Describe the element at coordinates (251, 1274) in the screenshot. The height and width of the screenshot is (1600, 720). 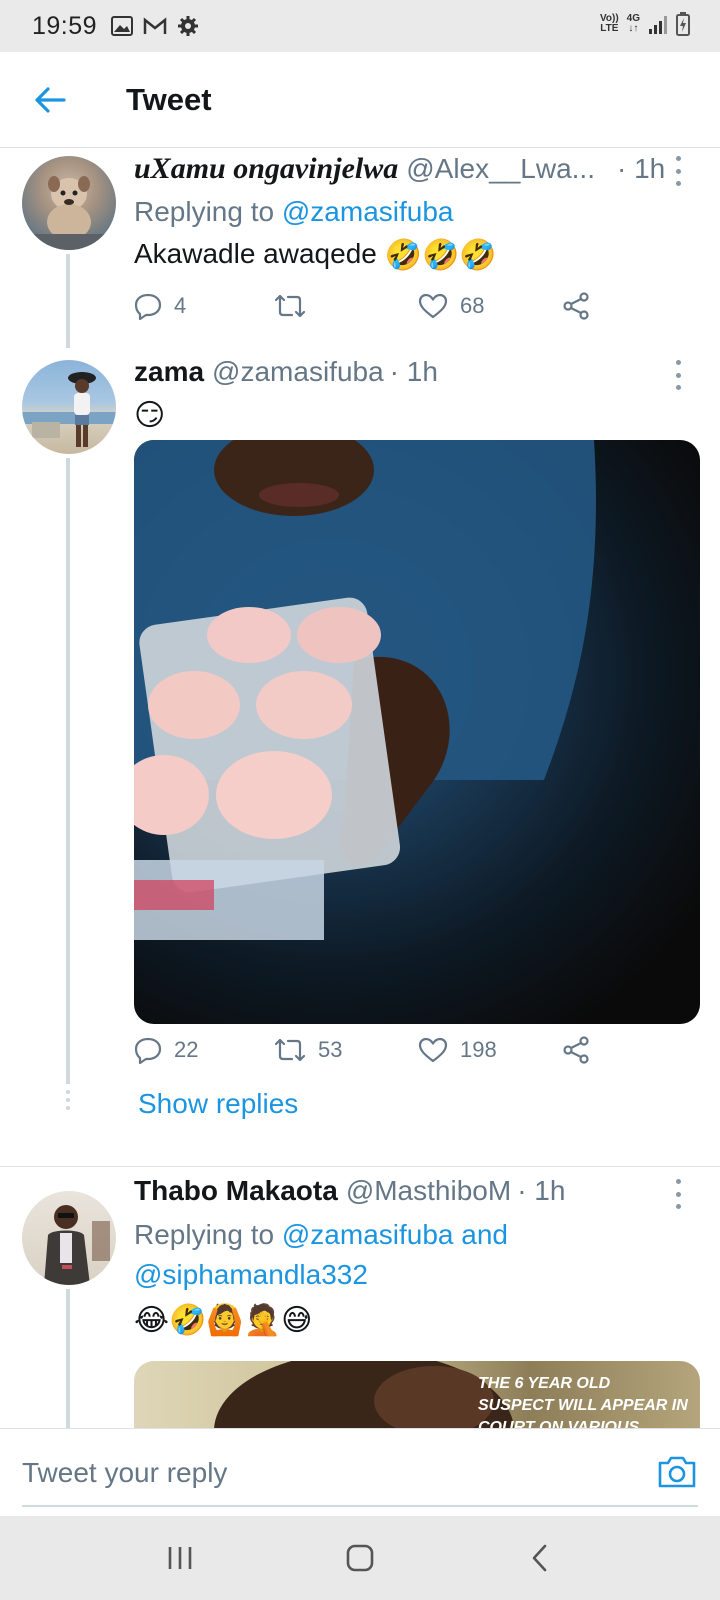
I see `mention-link: @siphamandla332` at that location.